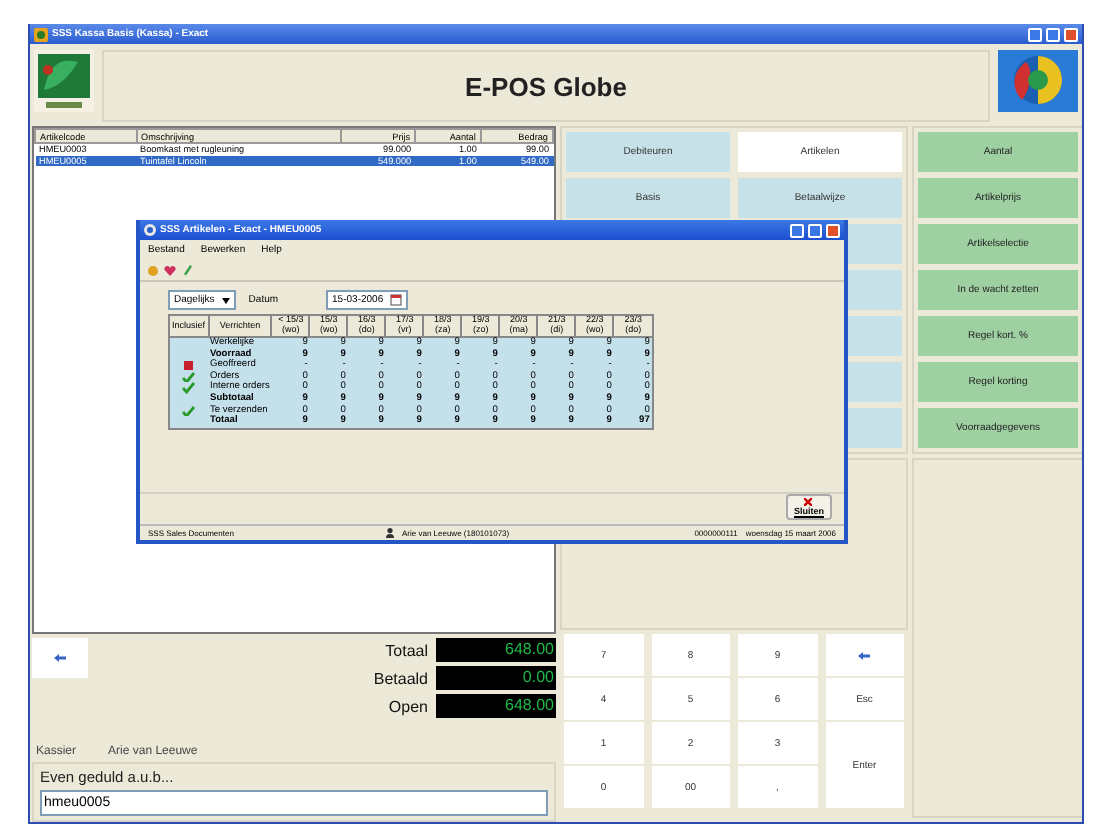  I want to click on calendar-icon, so click(395, 300).